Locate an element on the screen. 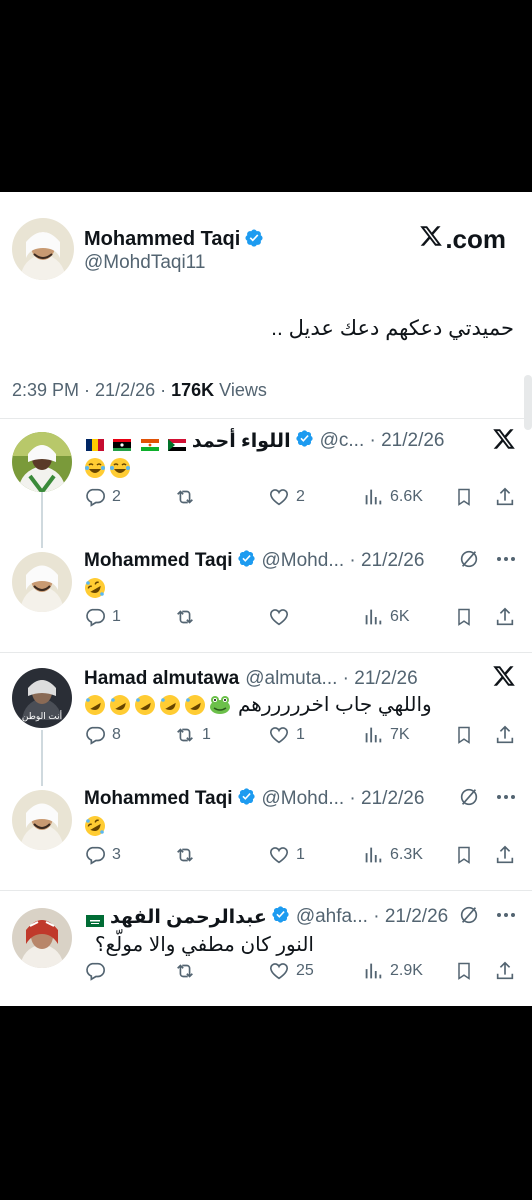 This screenshot has width=532, height=1200. views-button: 6K is located at coordinates (386, 617).